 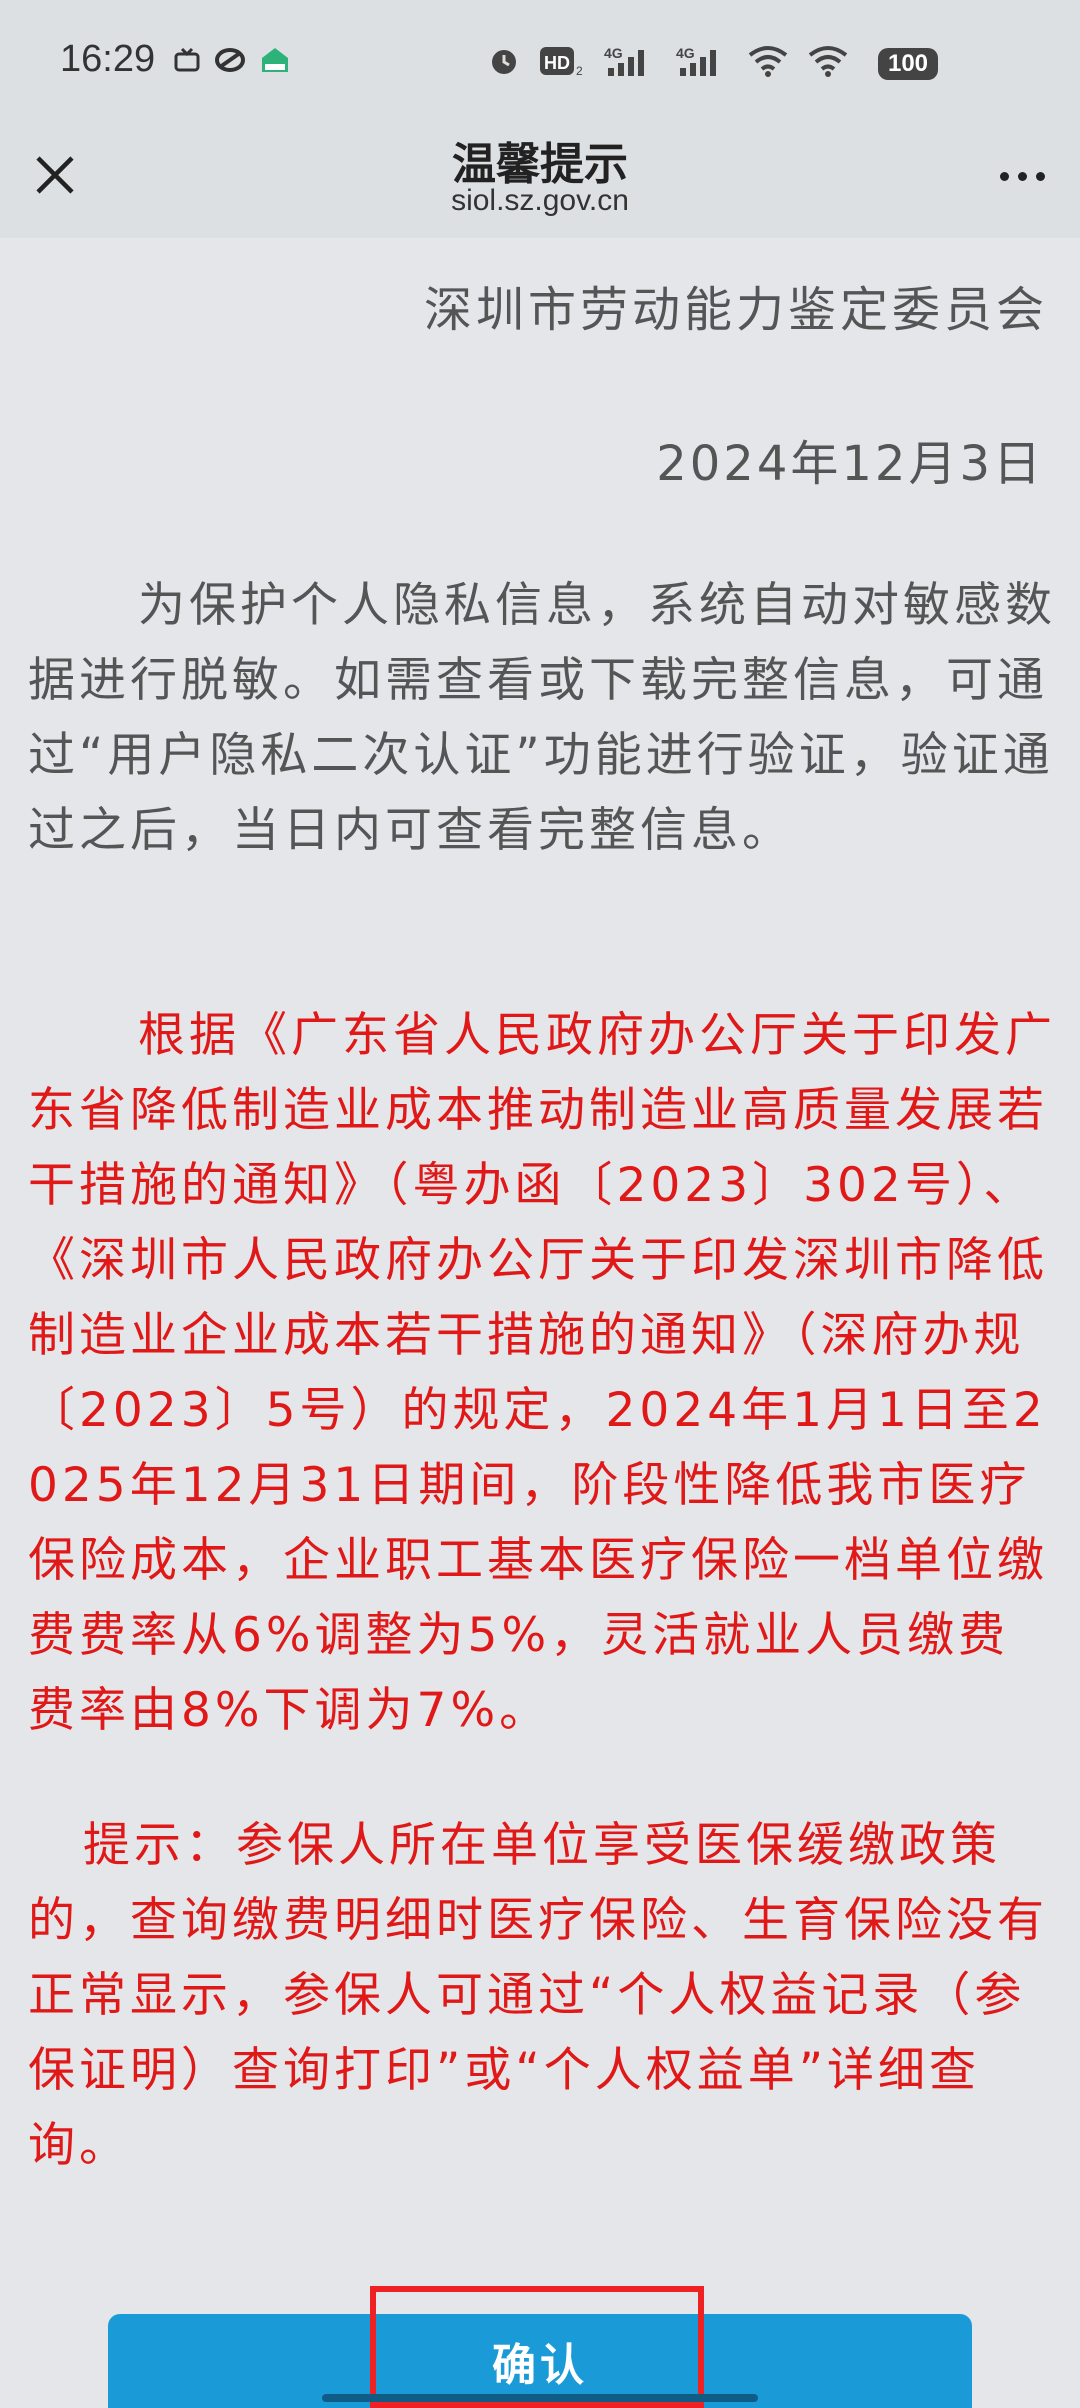 I want to click on tv-icon, so click(x=187, y=59).